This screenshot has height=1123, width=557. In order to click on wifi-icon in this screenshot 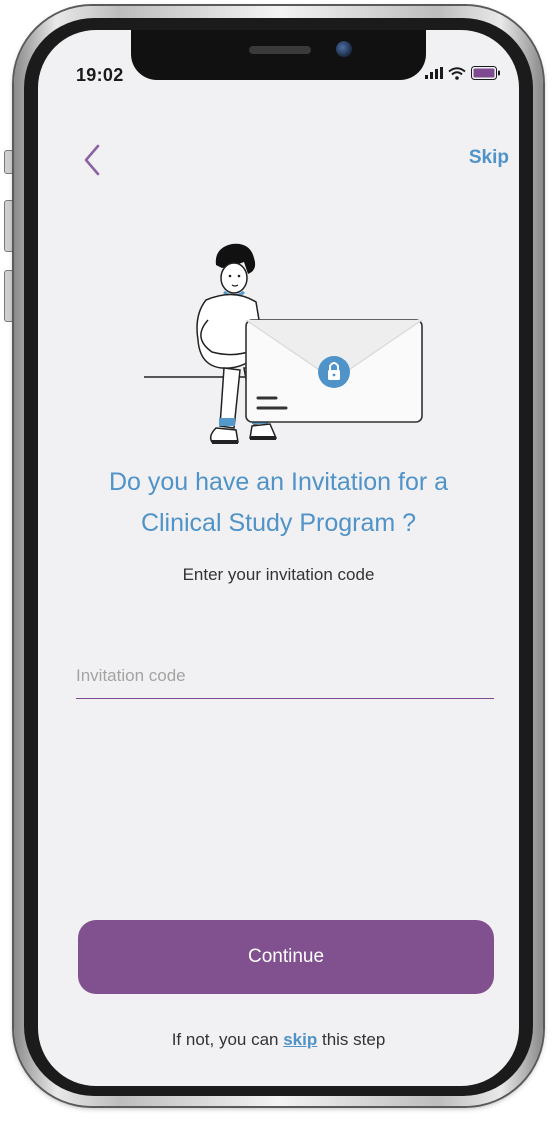, I will do `click(457, 73)`.